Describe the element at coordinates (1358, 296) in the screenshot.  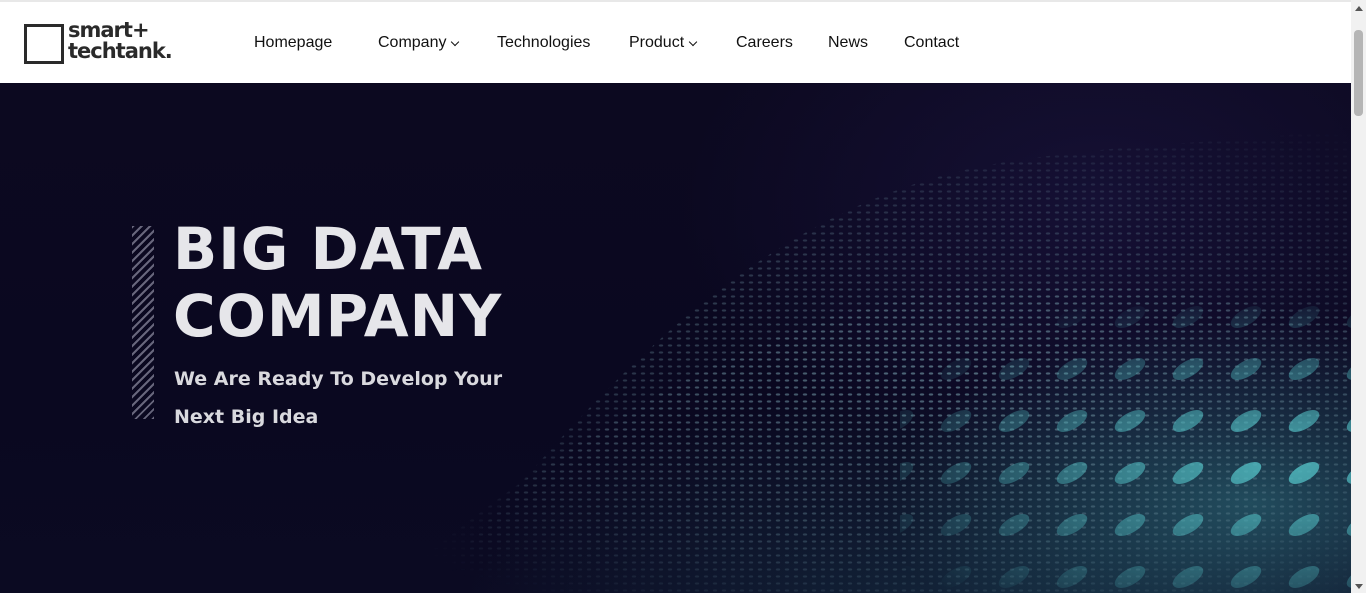
I see `page-scrollbar` at that location.